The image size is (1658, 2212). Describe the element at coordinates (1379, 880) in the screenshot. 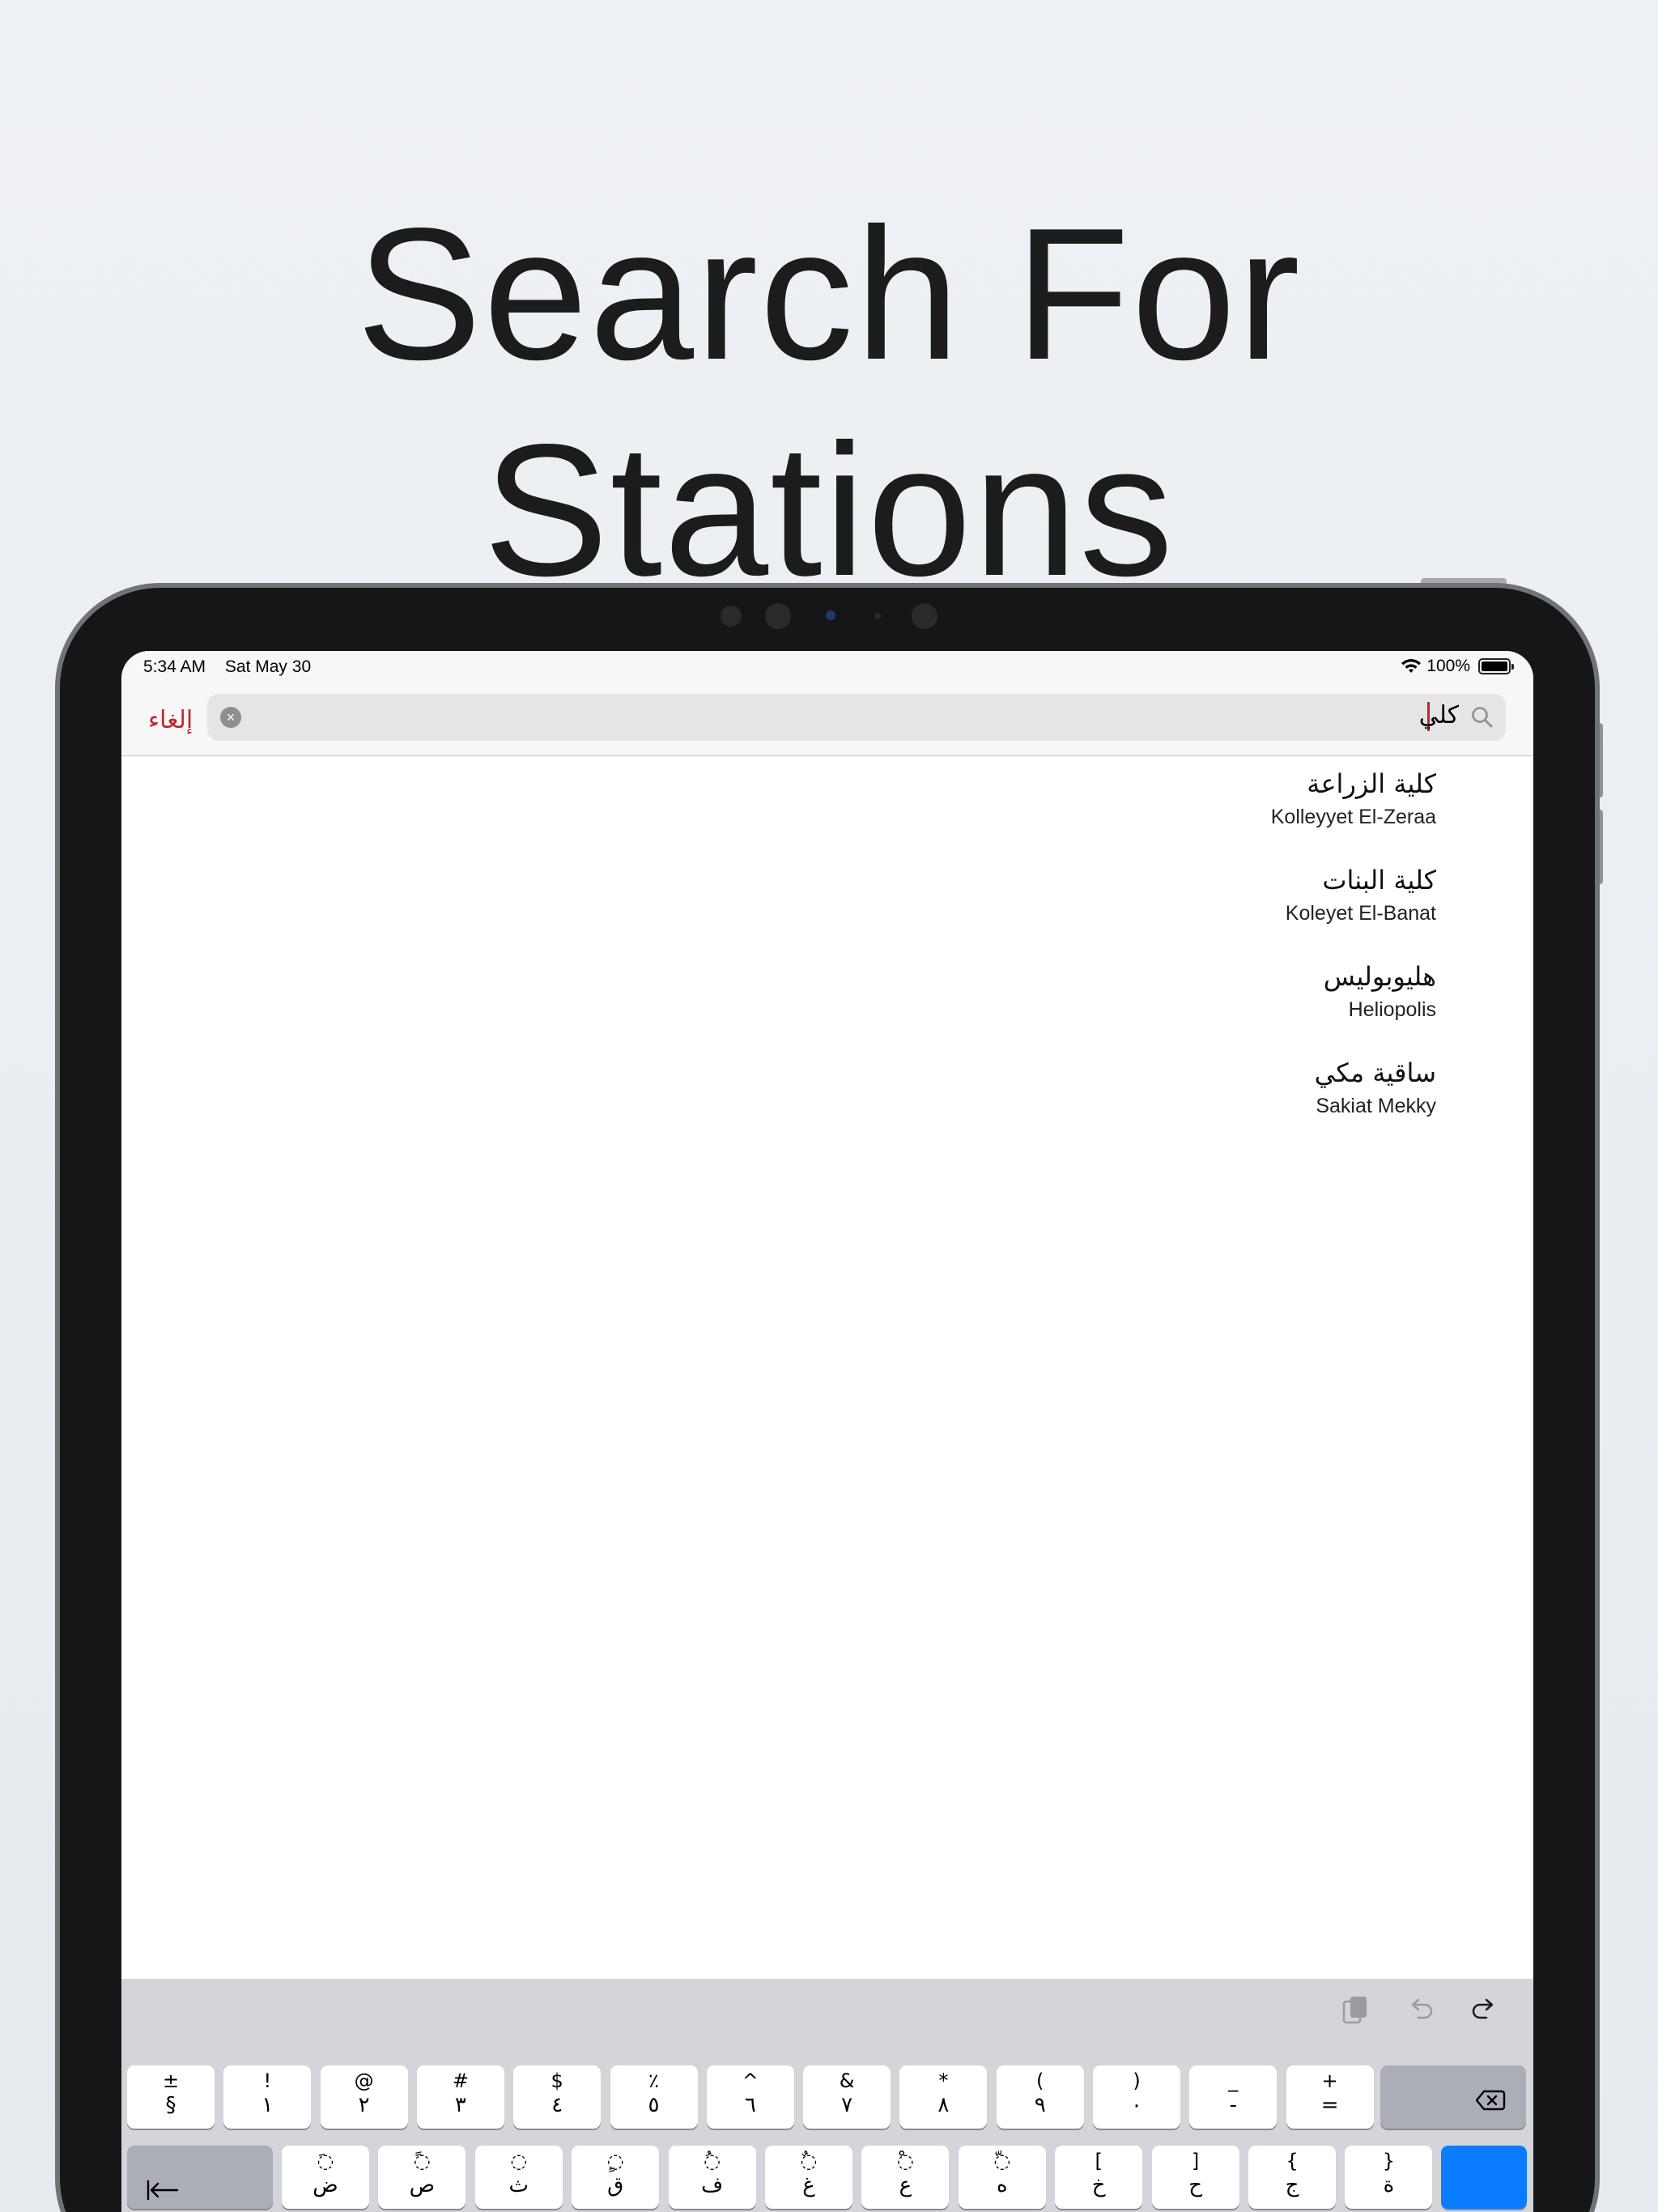

I see `result-arabic-name: كلية البنات` at that location.